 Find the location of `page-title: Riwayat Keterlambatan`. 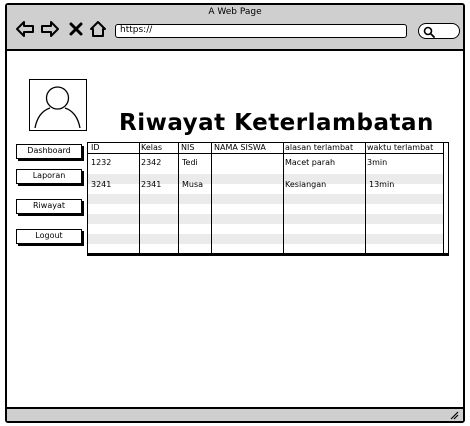

page-title: Riwayat Keterlambatan is located at coordinates (276, 123).